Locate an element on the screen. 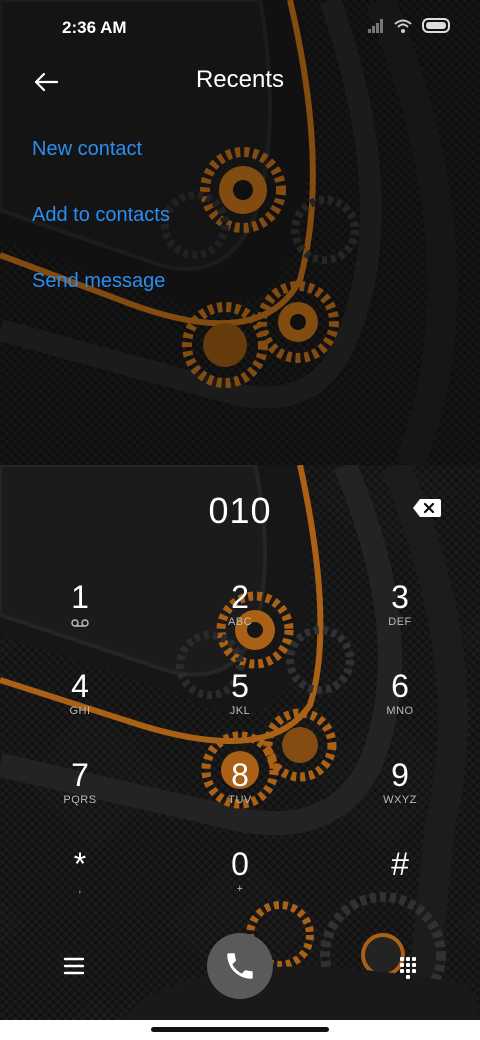 Image resolution: width=480 pixels, height=1040 pixels. status-icons is located at coordinates (409, 25).